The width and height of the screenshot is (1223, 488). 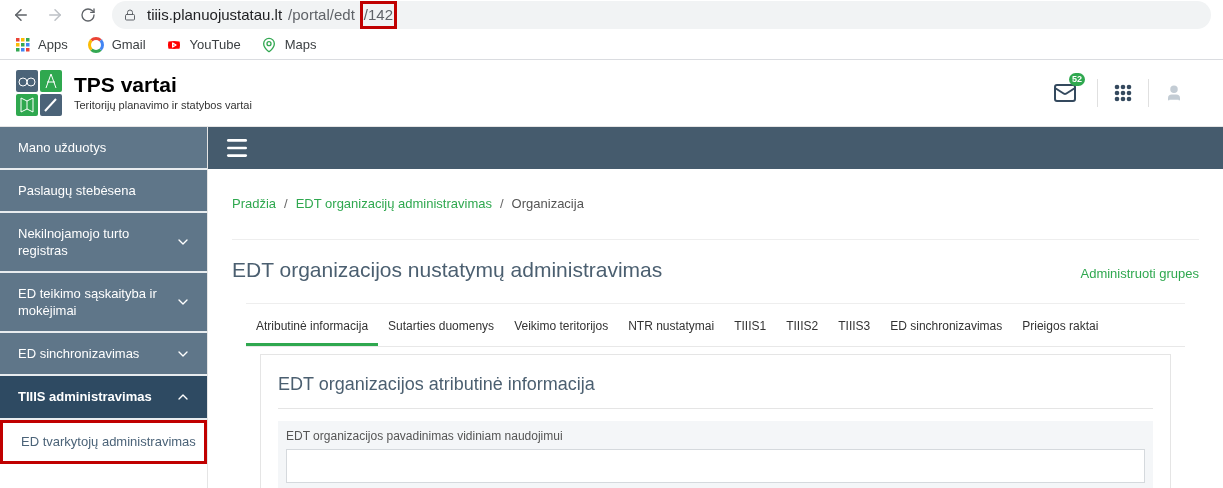 What do you see at coordinates (547, 204) in the screenshot?
I see `breadcrumb-current: Organizacija` at bounding box center [547, 204].